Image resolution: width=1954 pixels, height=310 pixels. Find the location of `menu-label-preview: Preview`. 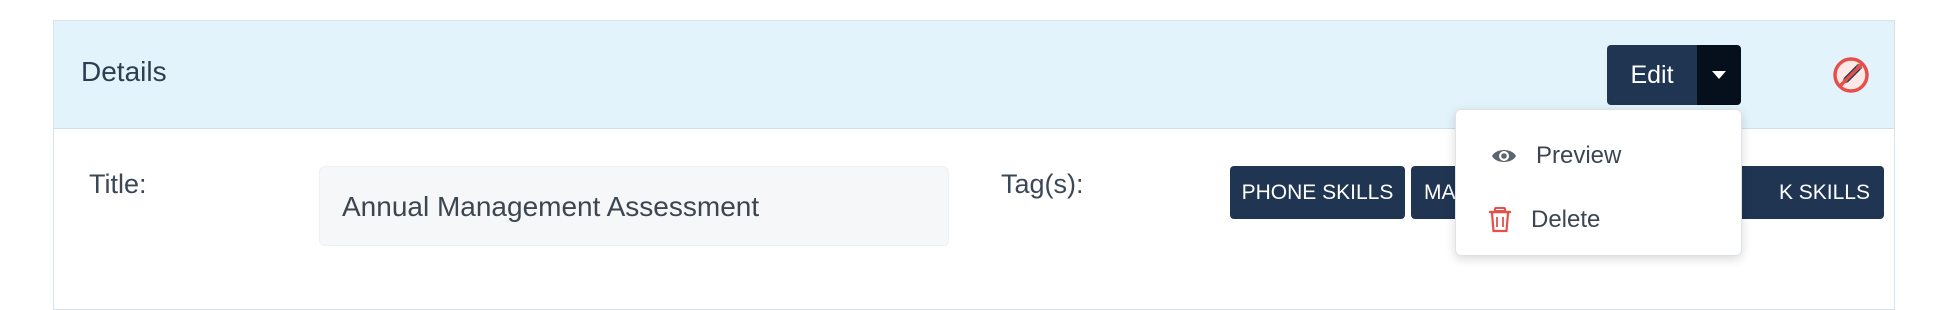

menu-label-preview: Preview is located at coordinates (1579, 155).